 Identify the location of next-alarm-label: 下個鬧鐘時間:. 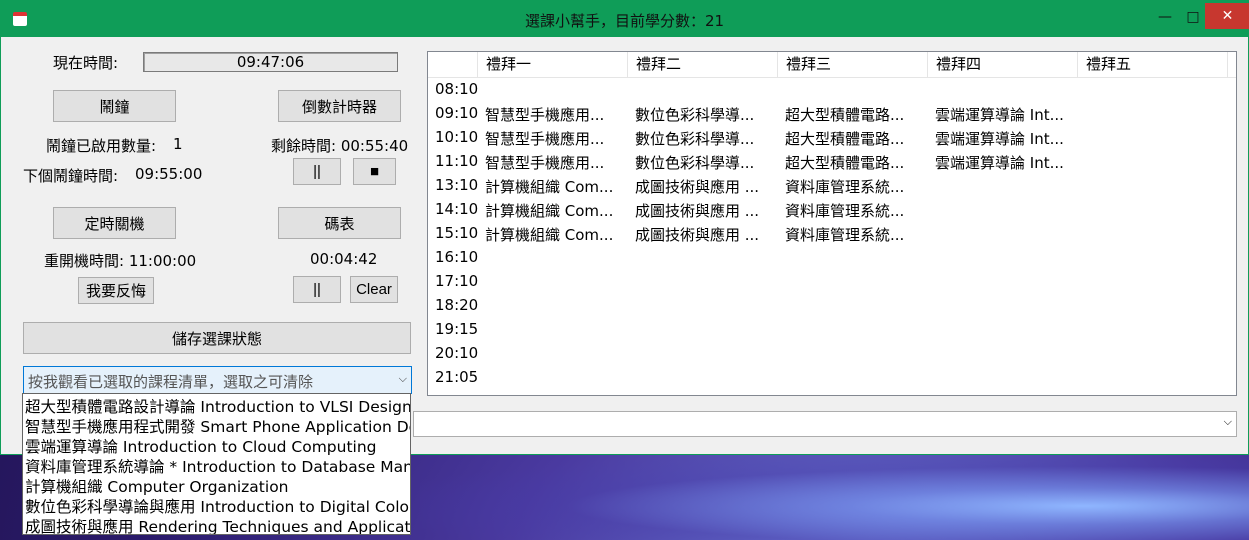
(71, 176).